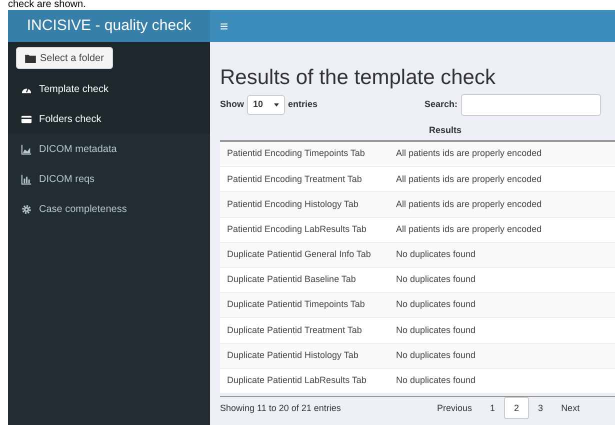  What do you see at coordinates (296, 153) in the screenshot?
I see `table-cell-text: Patientid Encoding Timepoints Tab` at bounding box center [296, 153].